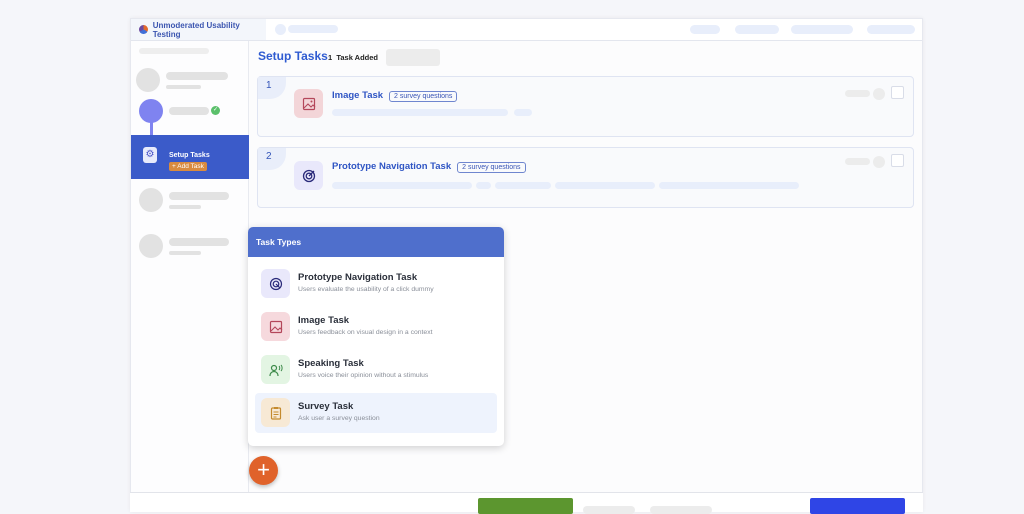 The height and width of the screenshot is (514, 1024). I want to click on app-logo-icon, so click(143, 29).